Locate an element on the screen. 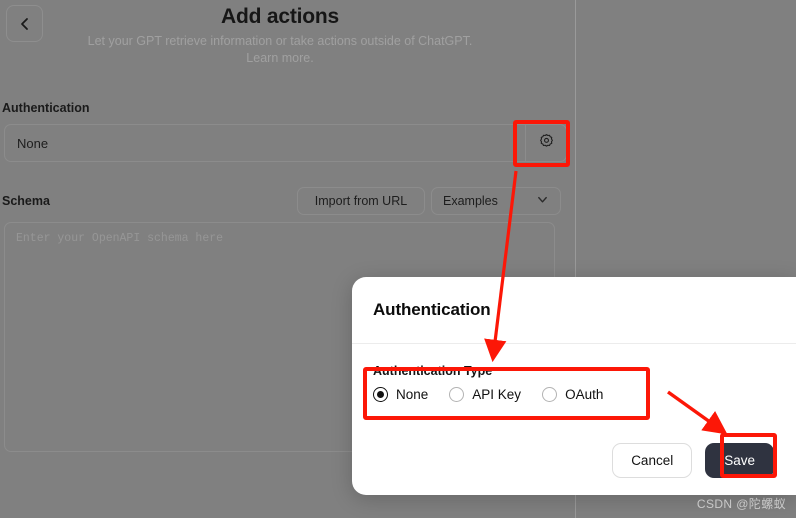 This screenshot has height=518, width=796. authentication-settings-button is located at coordinates (545, 143).